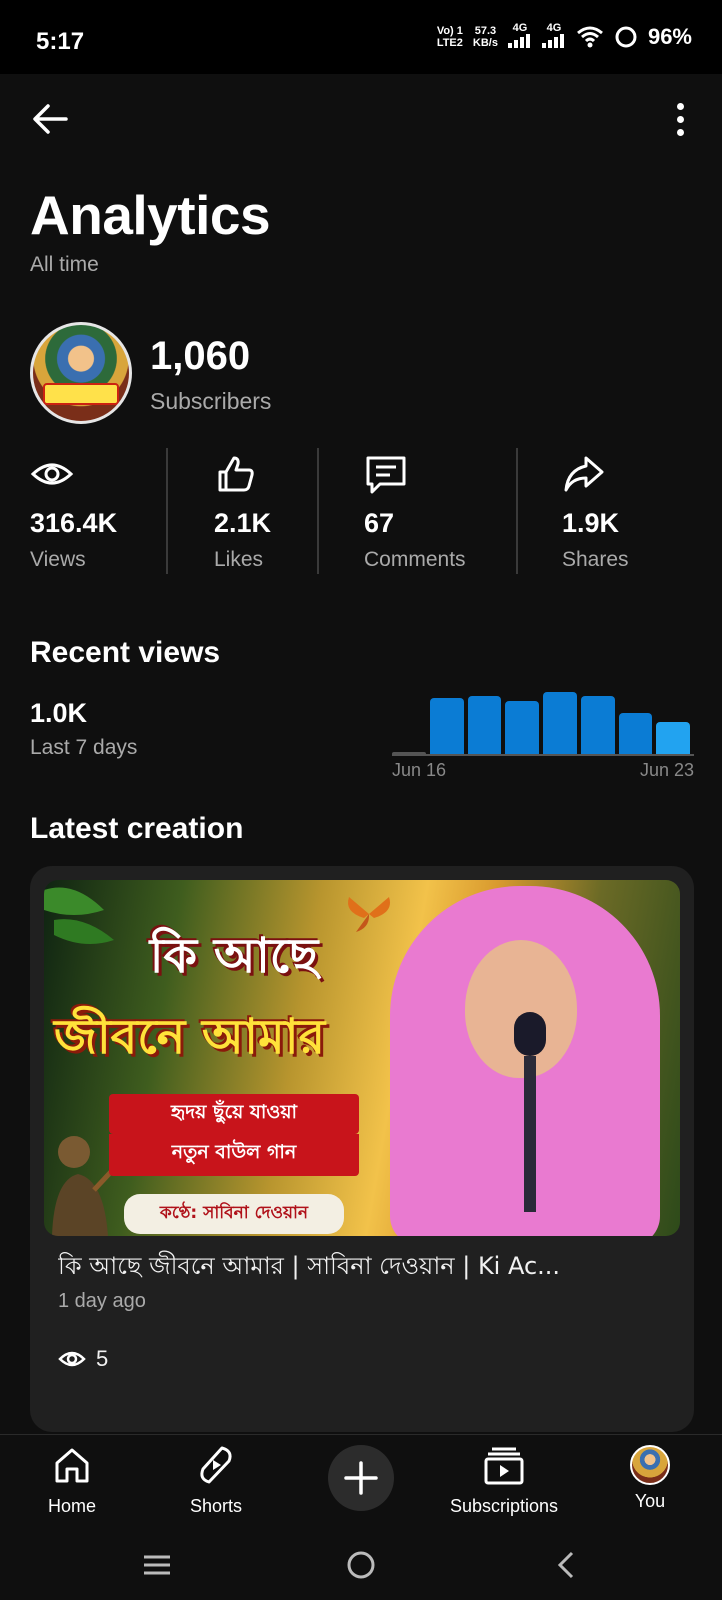 The image size is (722, 1600). What do you see at coordinates (584, 474) in the screenshot?
I see `share-icon` at bounding box center [584, 474].